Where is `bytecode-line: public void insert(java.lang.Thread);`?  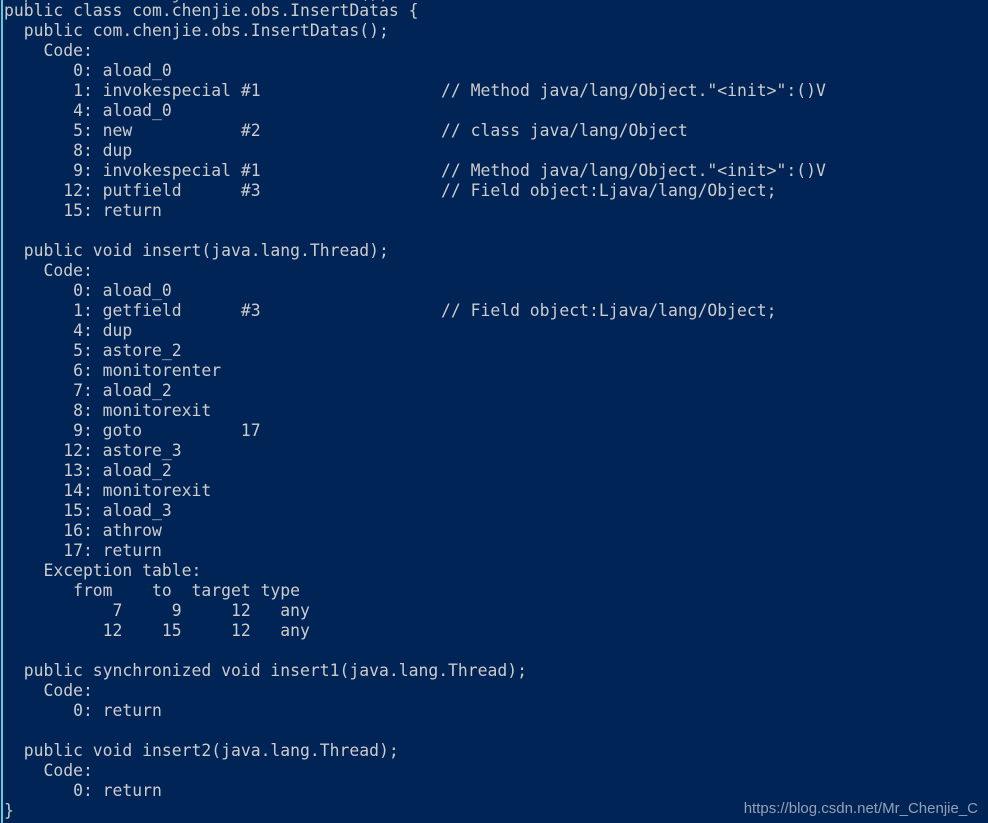 bytecode-line: public void insert(java.lang.Thread); is located at coordinates (196, 251).